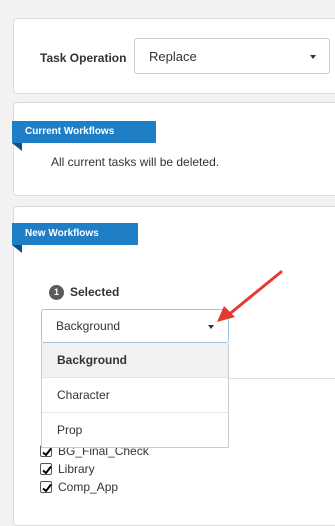 The image size is (335, 526). I want to click on divider, so click(282, 378).